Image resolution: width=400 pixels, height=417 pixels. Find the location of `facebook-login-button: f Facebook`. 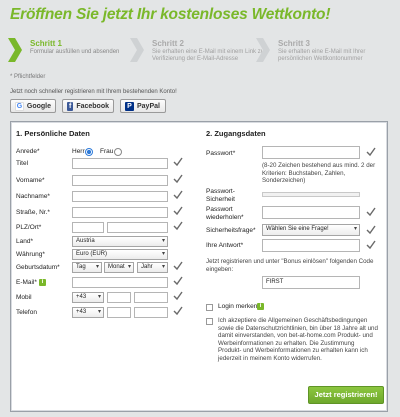

facebook-login-button: f Facebook is located at coordinates (88, 106).